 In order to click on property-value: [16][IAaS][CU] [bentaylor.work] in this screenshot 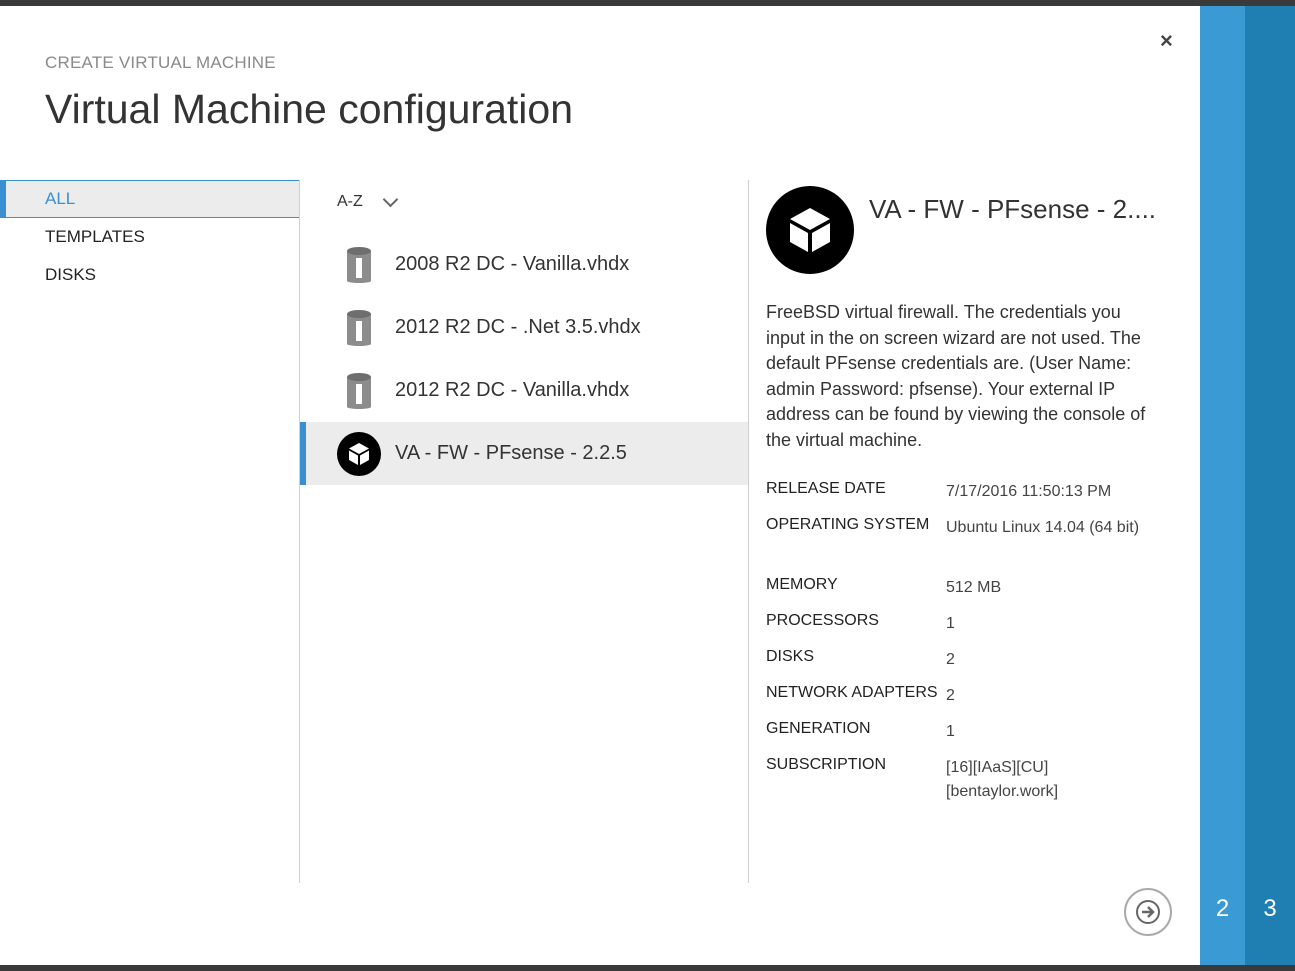, I will do `click(1002, 779)`.